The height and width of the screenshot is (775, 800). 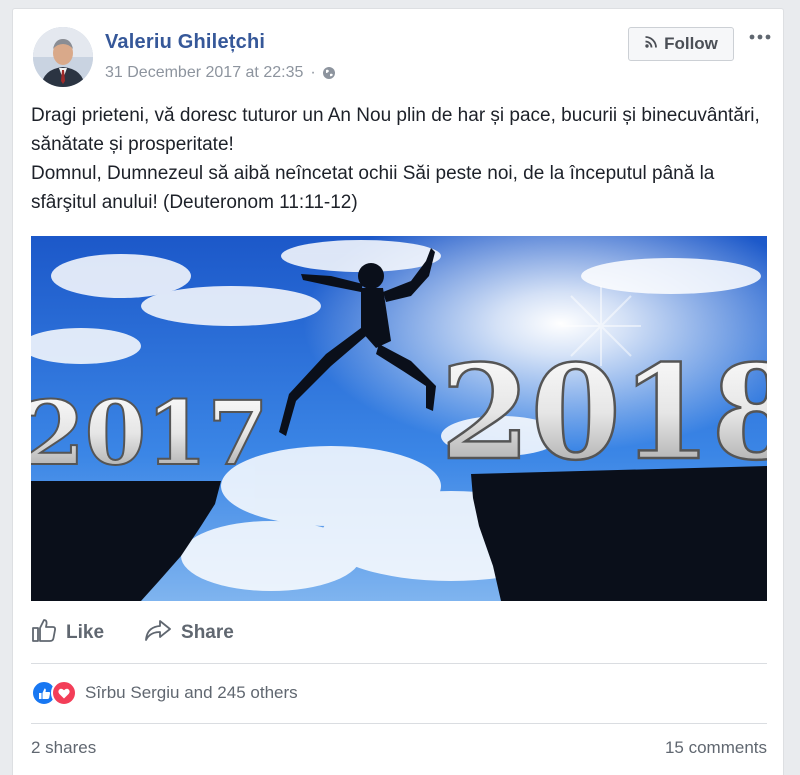 I want to click on post-stats: 2 shares 15 comments, so click(x=399, y=748).